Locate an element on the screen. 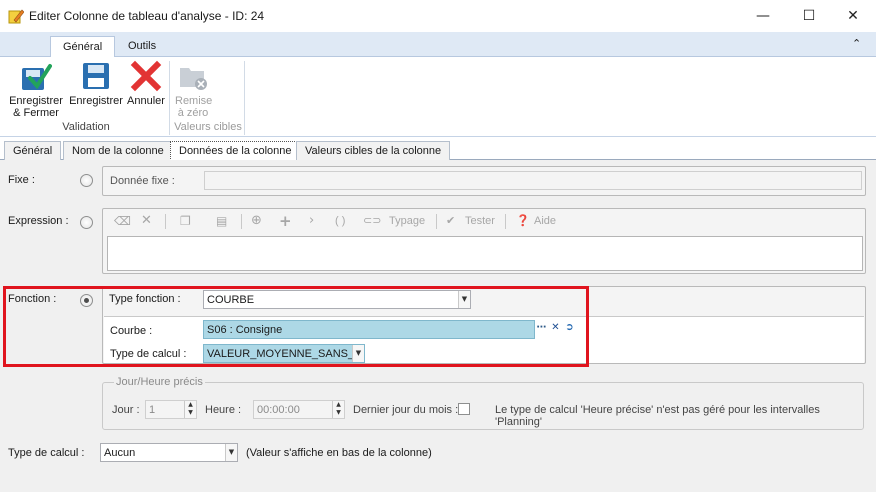 The image size is (876, 492). heure-label: Heure : is located at coordinates (223, 410).